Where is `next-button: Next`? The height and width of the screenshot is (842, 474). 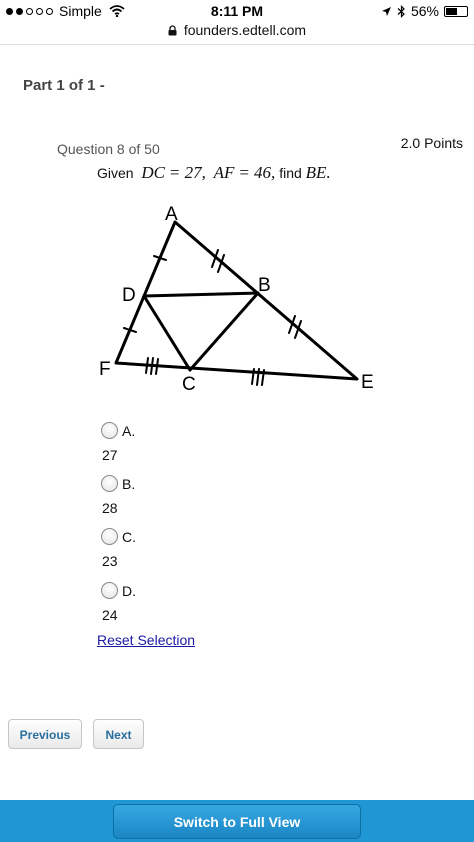
next-button: Next is located at coordinates (118, 734).